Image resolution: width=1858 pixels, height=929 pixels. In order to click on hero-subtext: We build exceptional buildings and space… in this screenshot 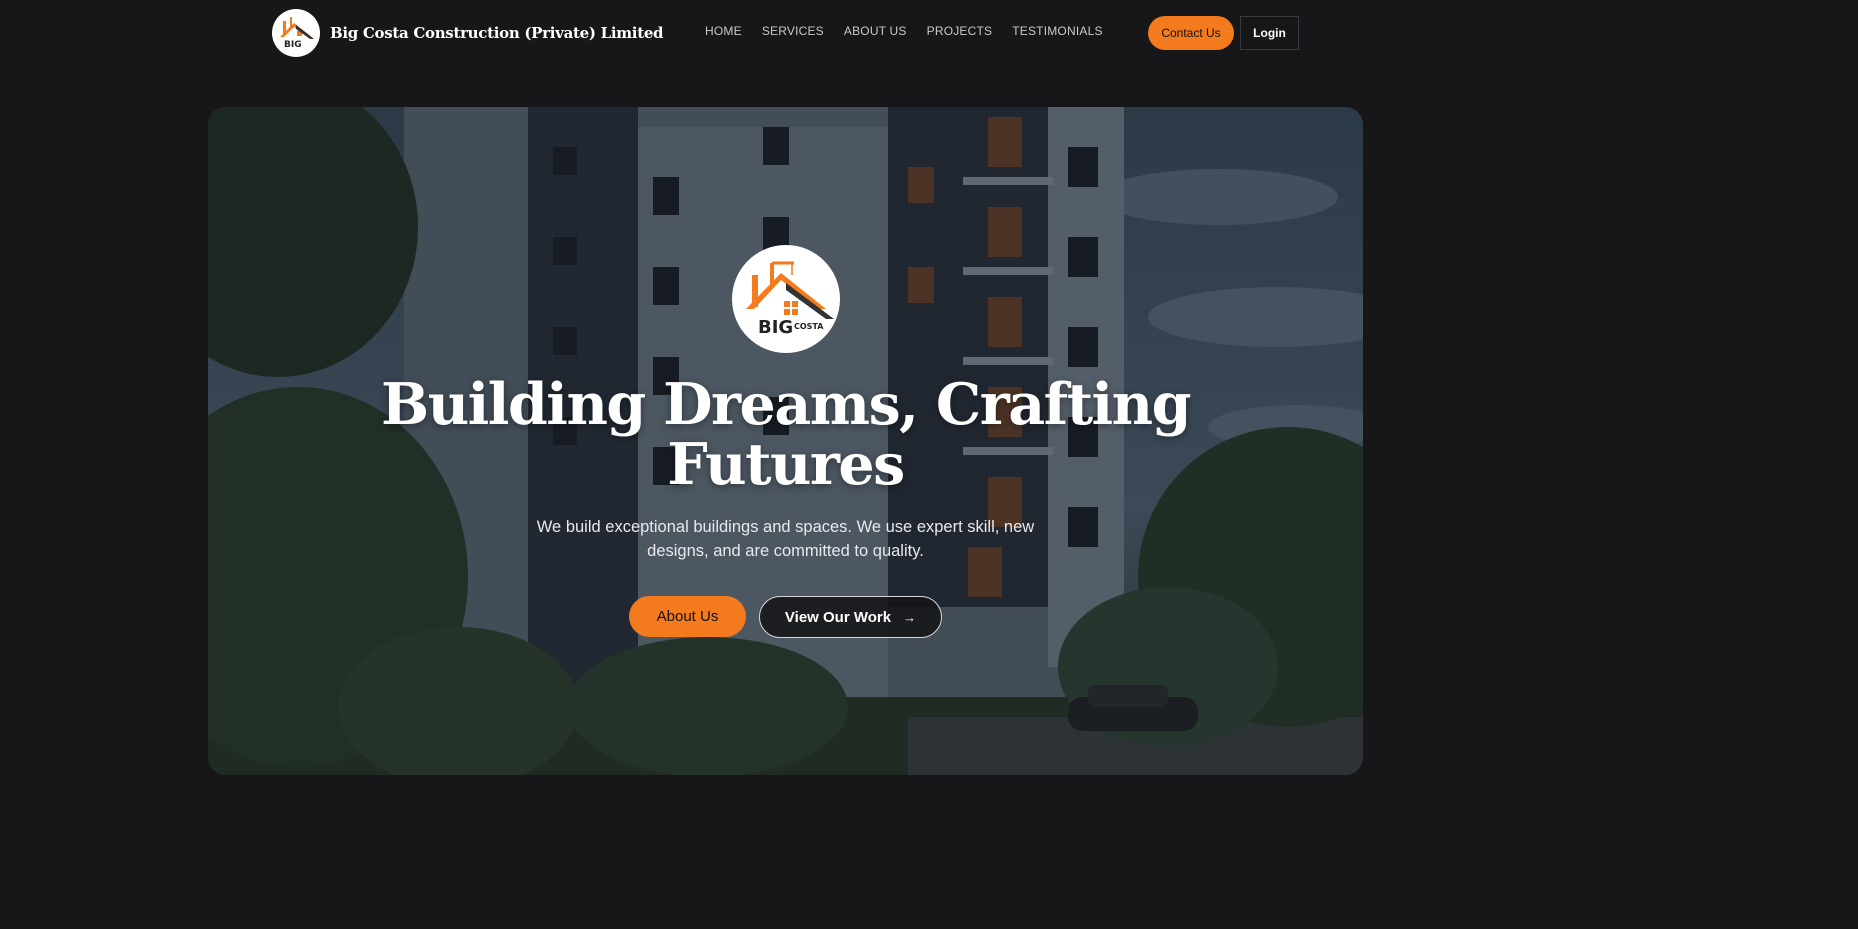, I will do `click(785, 539)`.